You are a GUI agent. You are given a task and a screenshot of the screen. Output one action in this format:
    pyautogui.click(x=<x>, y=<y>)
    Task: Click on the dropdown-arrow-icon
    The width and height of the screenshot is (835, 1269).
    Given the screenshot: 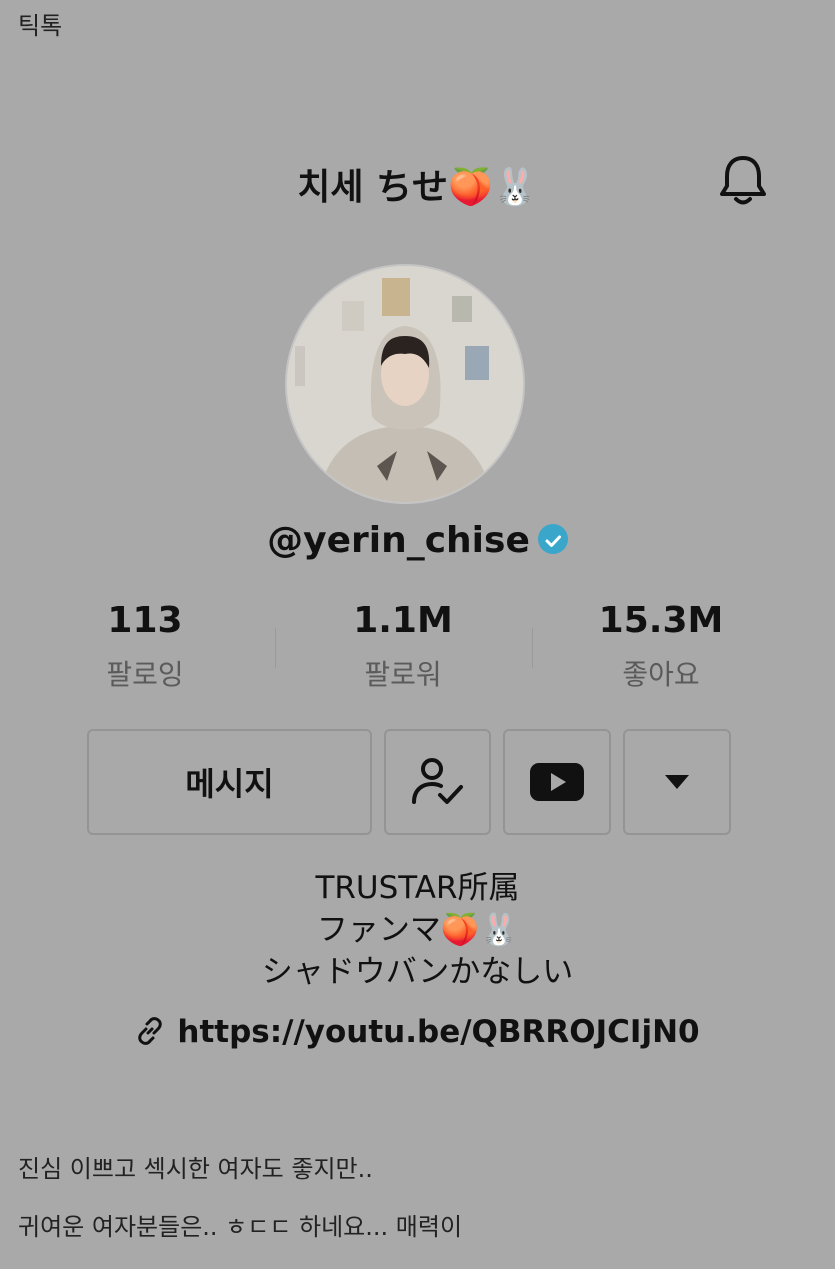 What is the action you would take?
    pyautogui.click(x=677, y=782)
    